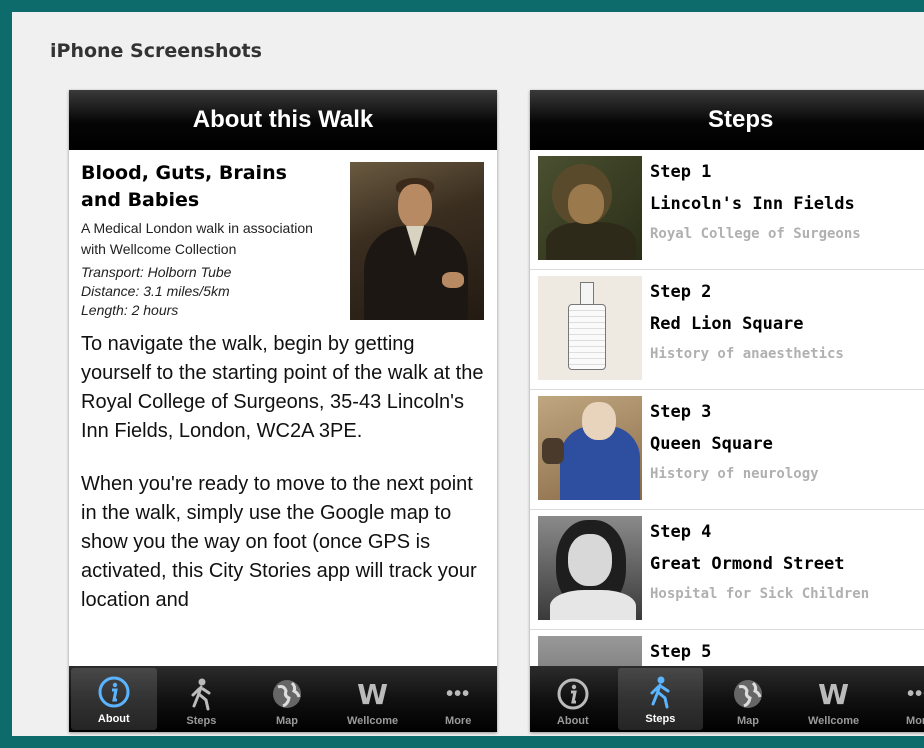 Image resolution: width=924 pixels, height=748 pixels. I want to click on walk-title: Blood, Guts, Brains and Babies, so click(184, 186).